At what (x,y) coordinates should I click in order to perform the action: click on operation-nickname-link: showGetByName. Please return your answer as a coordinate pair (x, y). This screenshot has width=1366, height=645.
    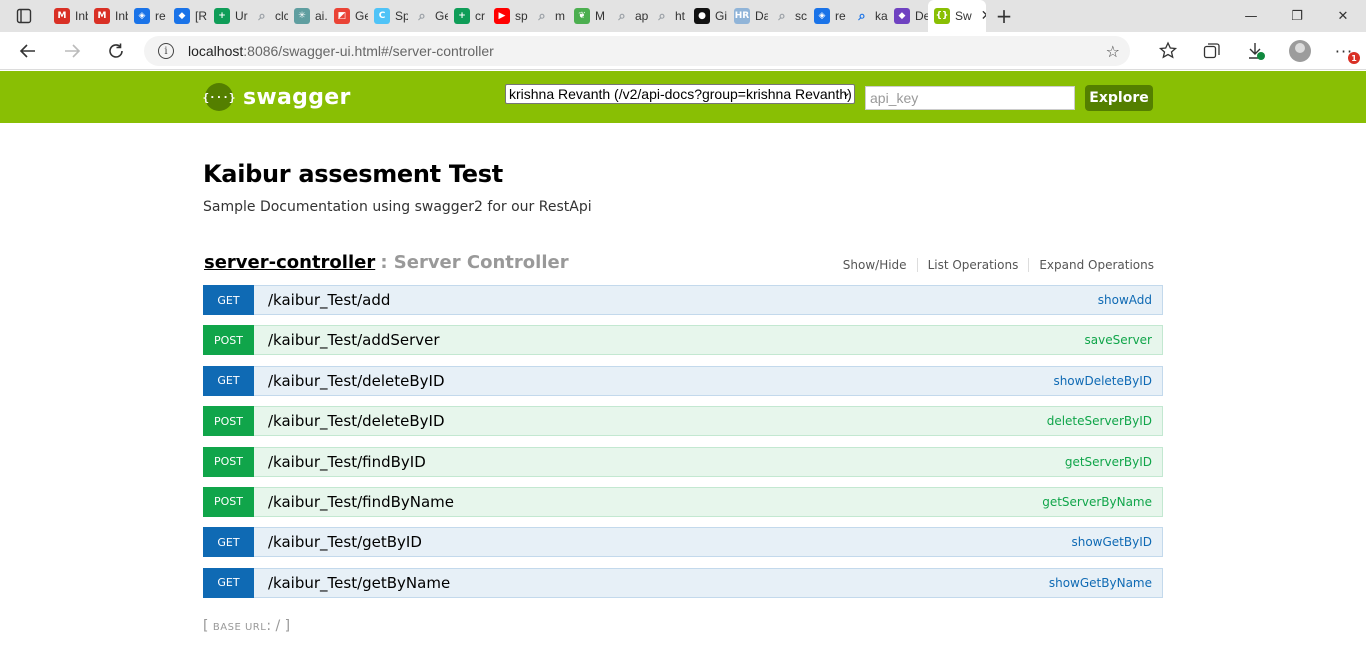
    Looking at the image, I should click on (1100, 583).